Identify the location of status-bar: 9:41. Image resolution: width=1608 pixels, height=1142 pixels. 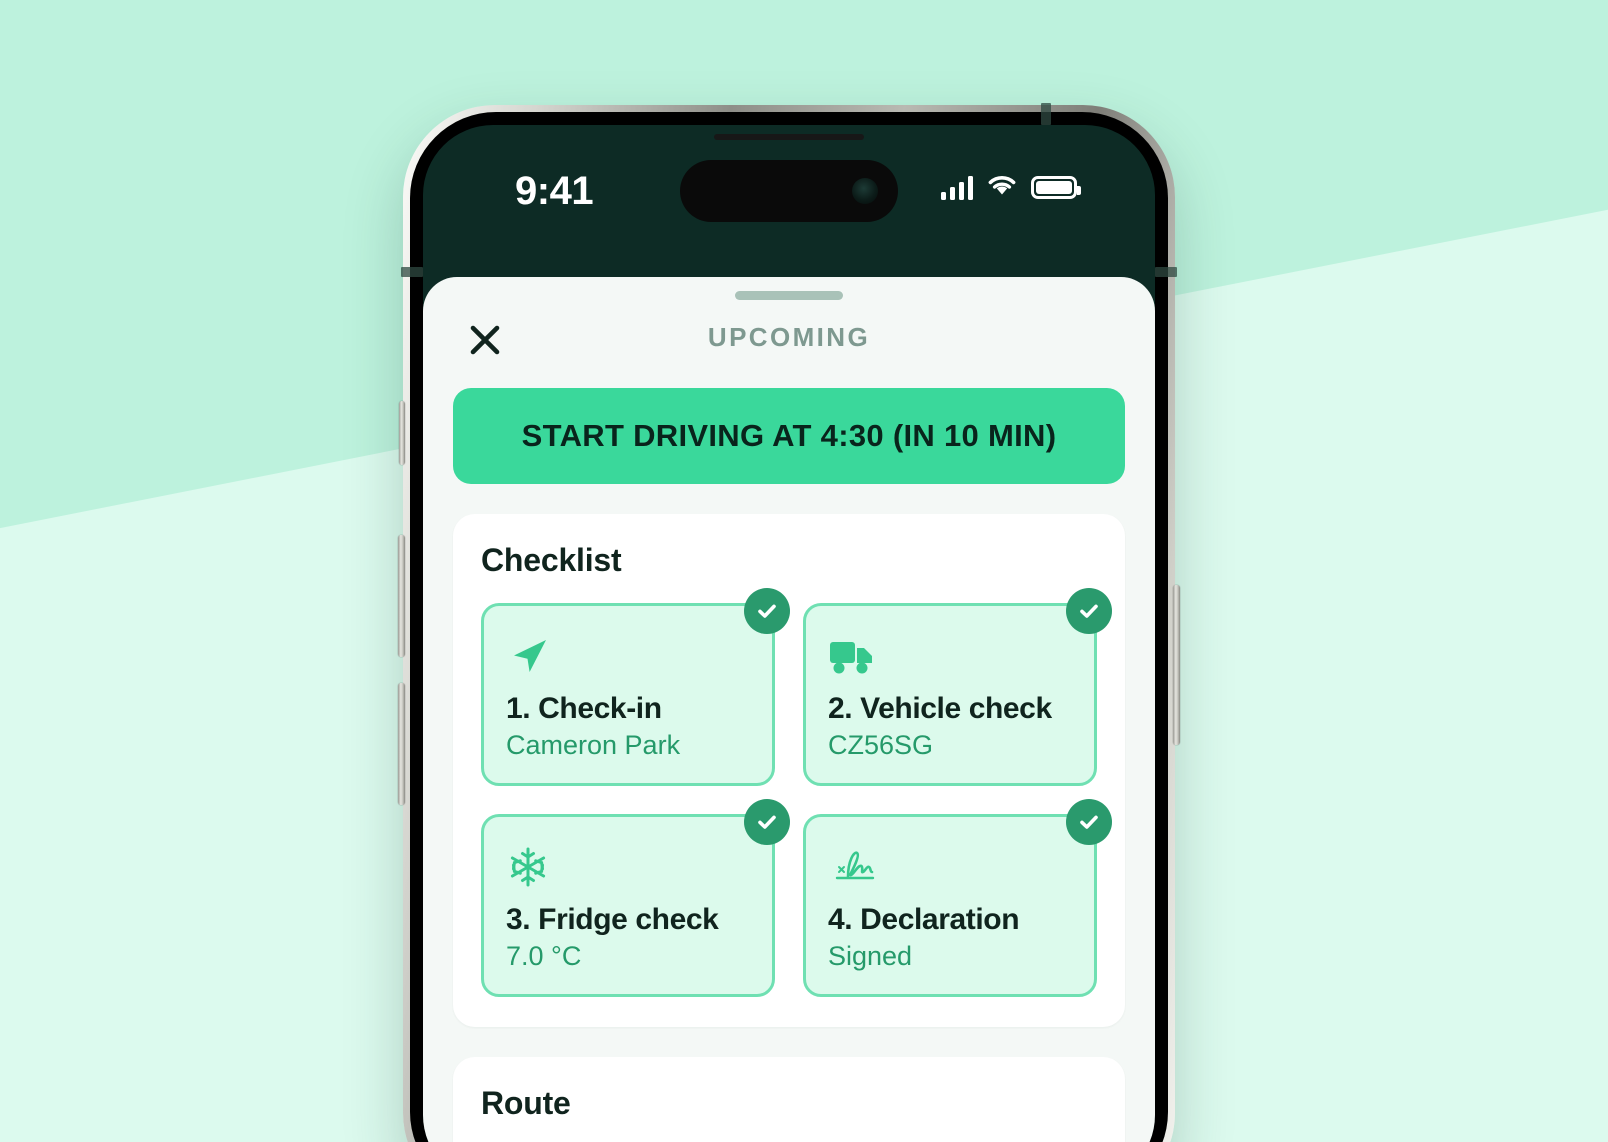
(789, 201).